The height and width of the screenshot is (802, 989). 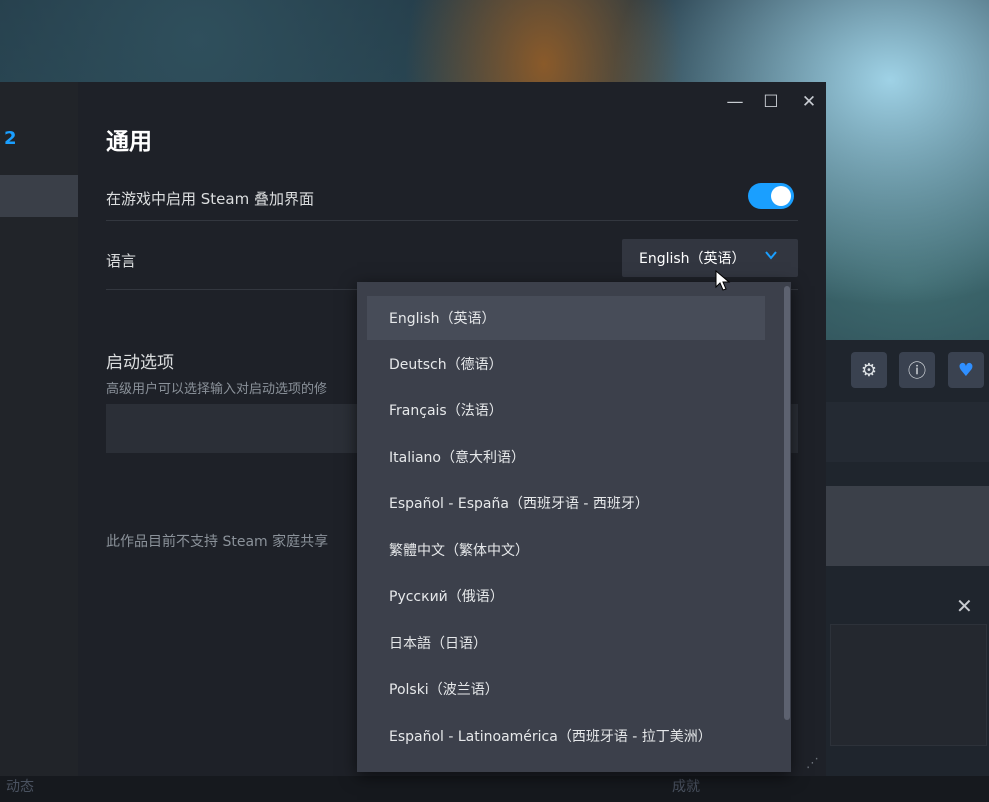 What do you see at coordinates (566, 550) in the screenshot?
I see `language-option: 繁體中文（繁体中文）` at bounding box center [566, 550].